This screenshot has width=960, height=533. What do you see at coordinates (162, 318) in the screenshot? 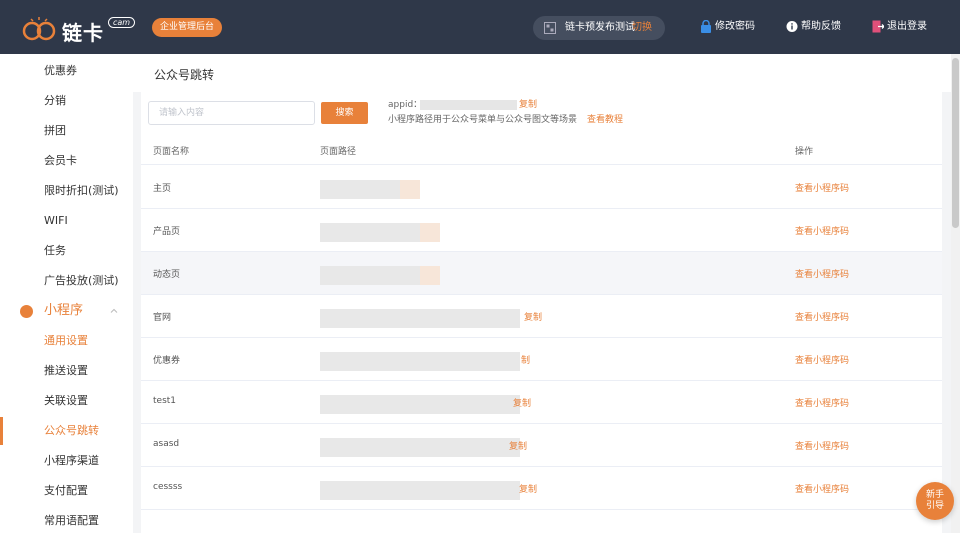
I see `row-page-name: 官网` at bounding box center [162, 318].